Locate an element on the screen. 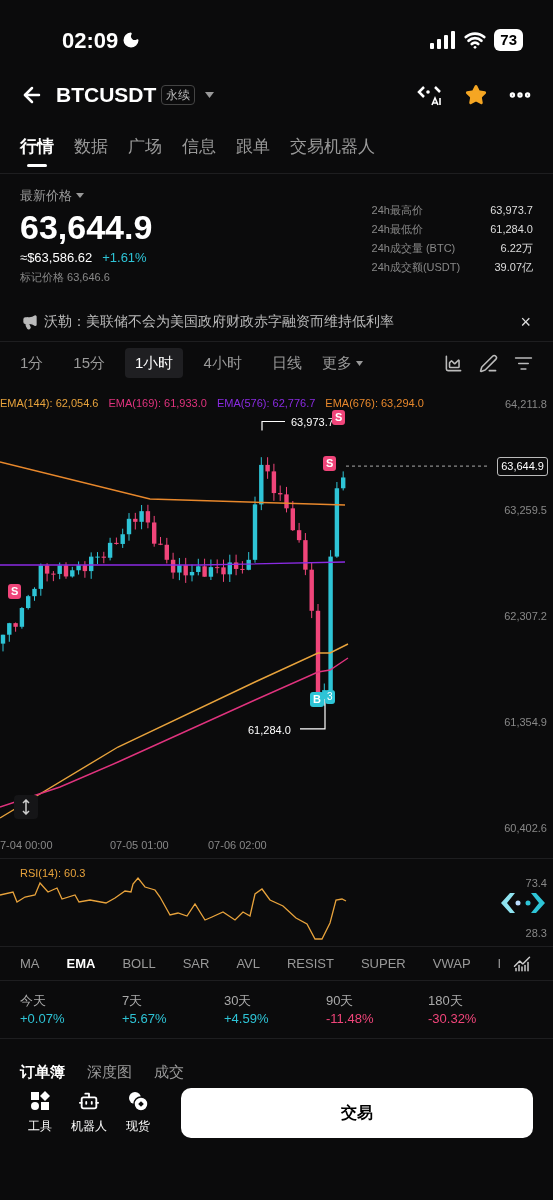 The width and height of the screenshot is (553, 1200). nav-tab: 信息 is located at coordinates (199, 153).